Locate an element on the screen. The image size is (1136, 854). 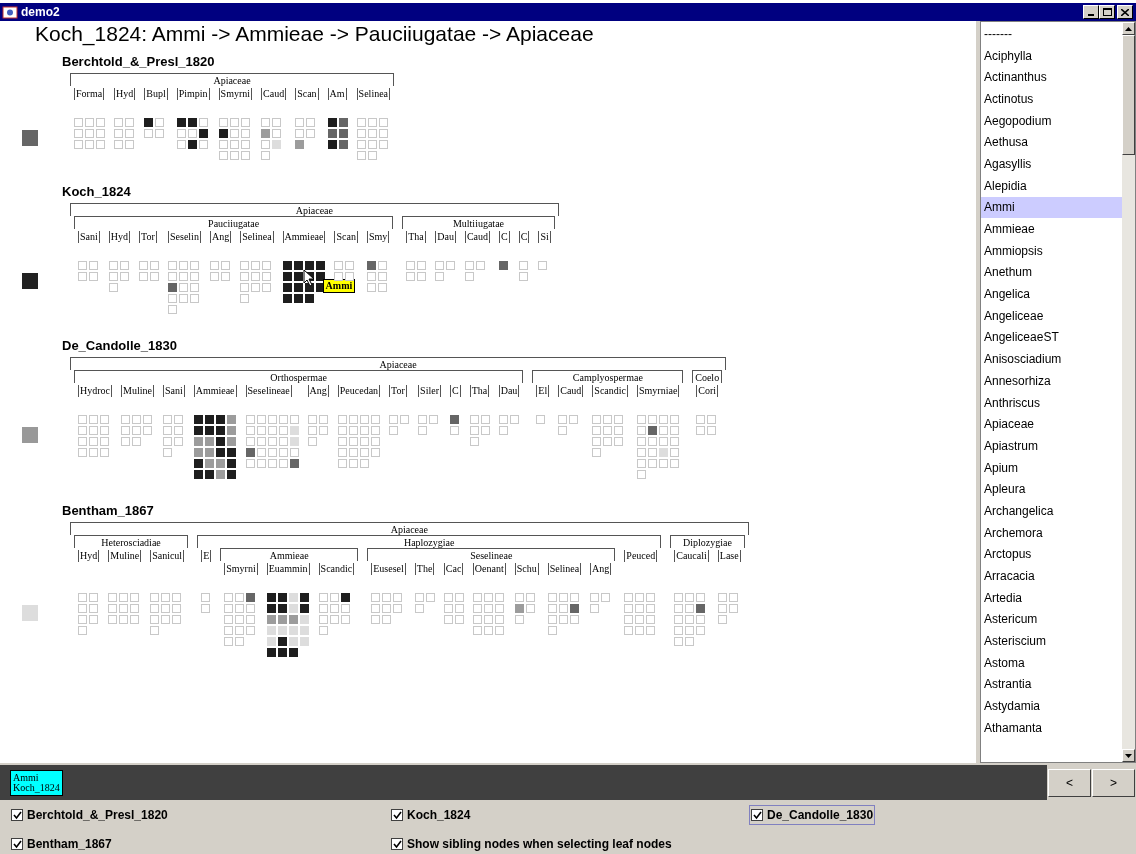
taxonomy-name: De_Candolle_1830 is located at coordinates (120, 346).